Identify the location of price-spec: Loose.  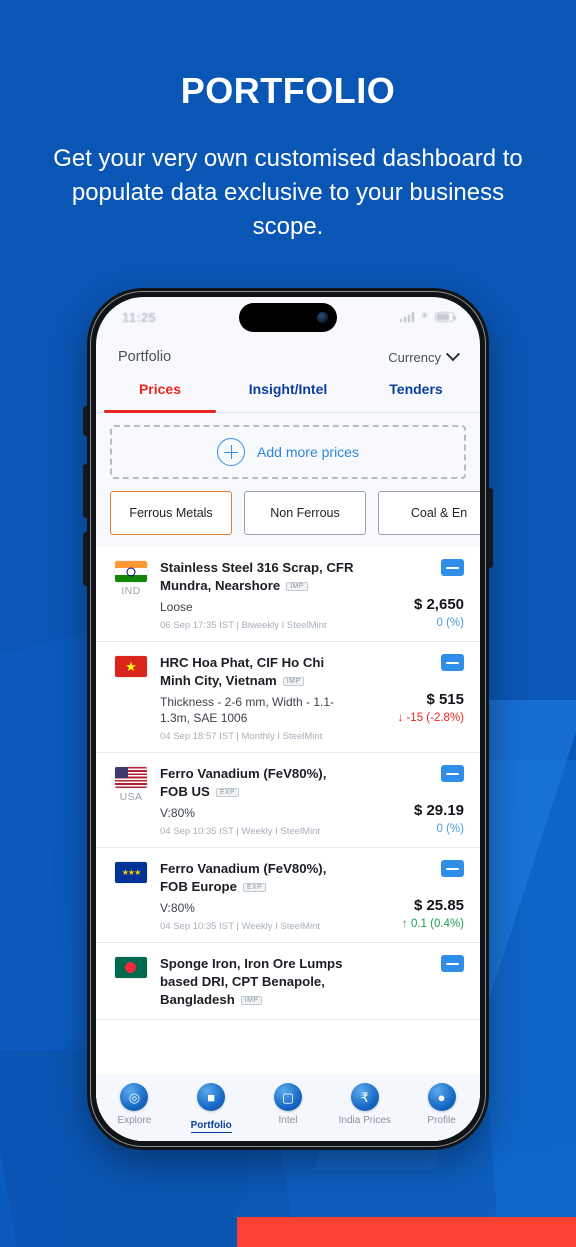
(176, 607).